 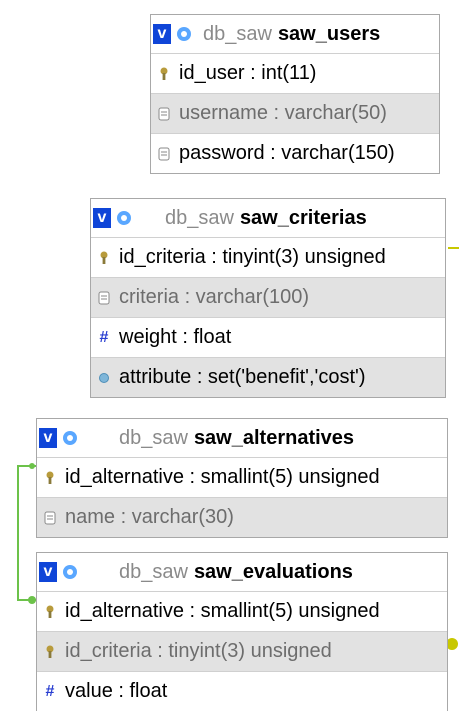 I want to click on column-row: # value : float, so click(x=242, y=691).